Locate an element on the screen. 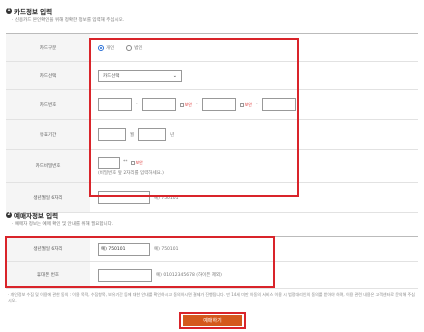  card-password-input is located at coordinates (109, 162).